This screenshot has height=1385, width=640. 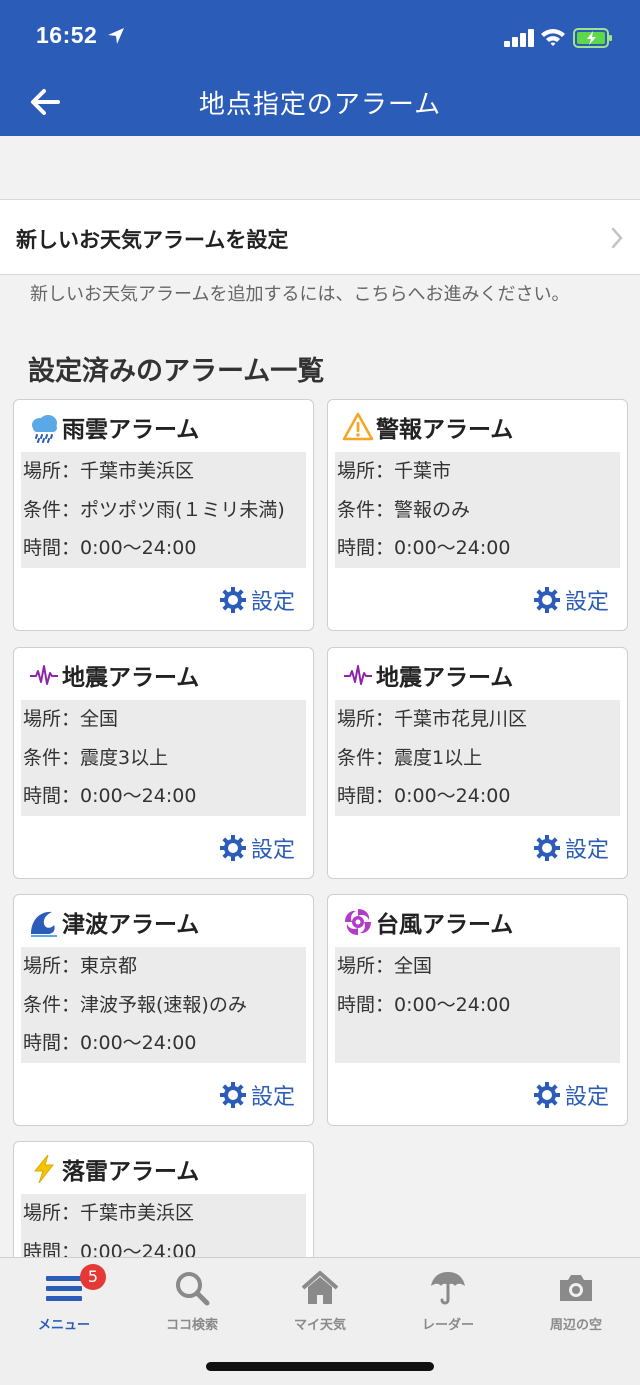 I want to click on card-info: 場所：全国 時間：0:00〜24:00, so click(x=477, y=1005).